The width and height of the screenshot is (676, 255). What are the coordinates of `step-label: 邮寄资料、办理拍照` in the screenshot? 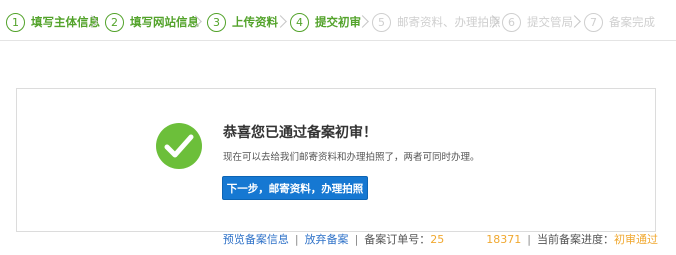 It's located at (449, 22).